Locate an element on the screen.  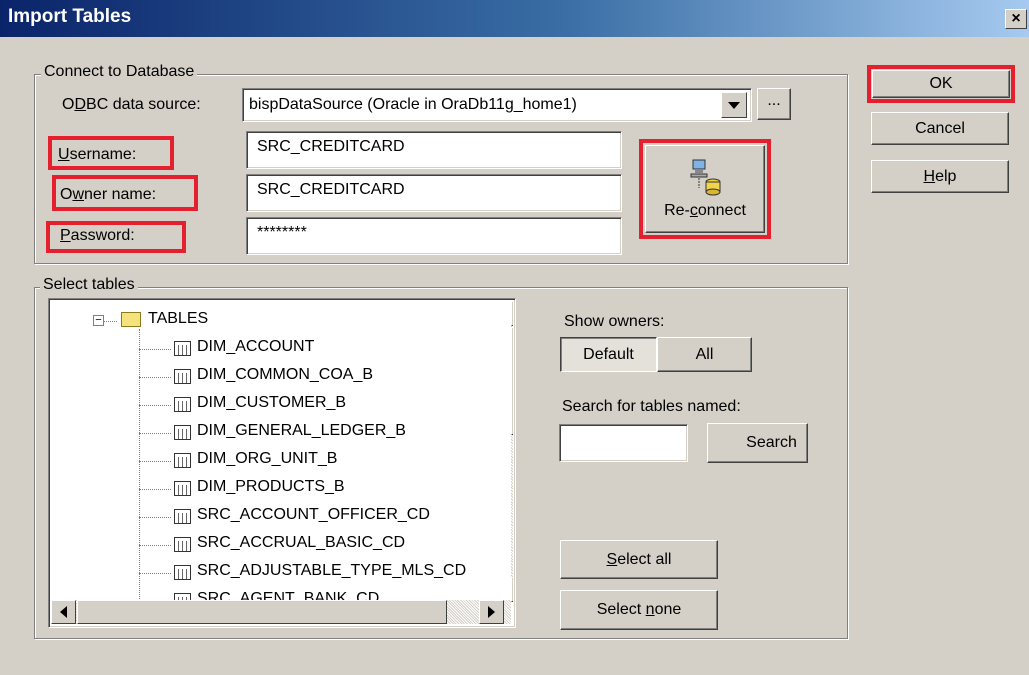
password-field: ******** is located at coordinates (434, 236).